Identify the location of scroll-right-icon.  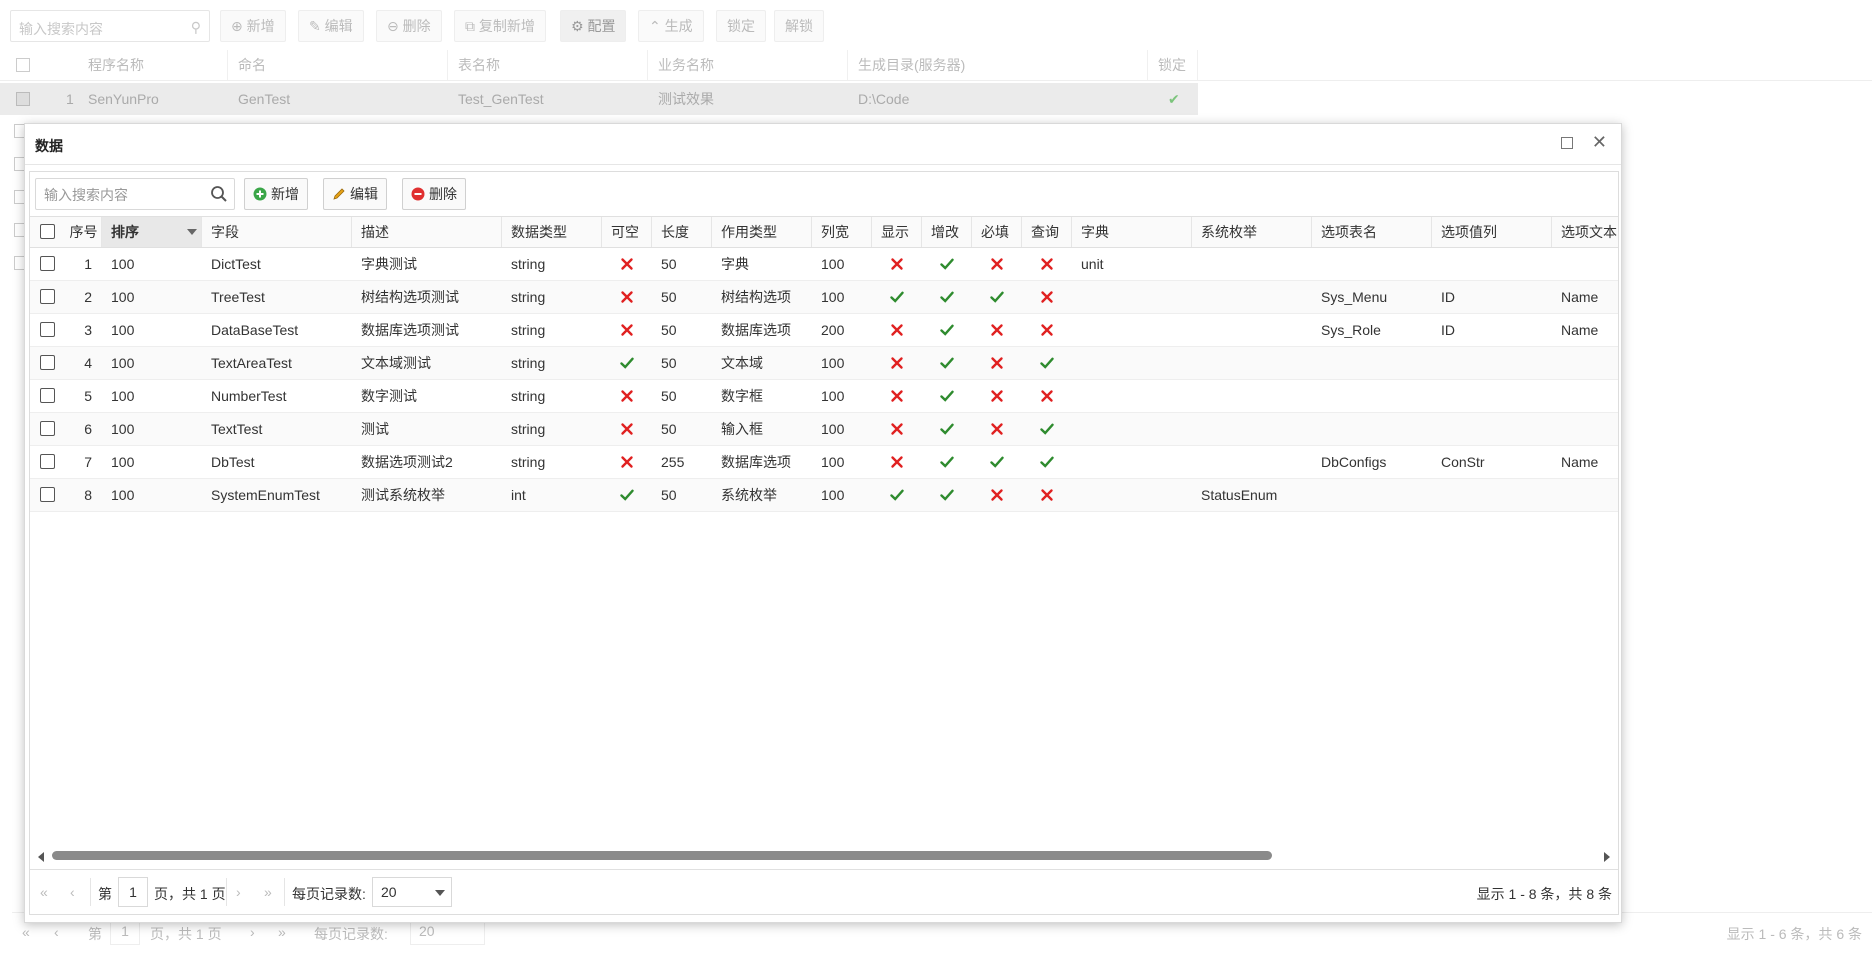
(1607, 857).